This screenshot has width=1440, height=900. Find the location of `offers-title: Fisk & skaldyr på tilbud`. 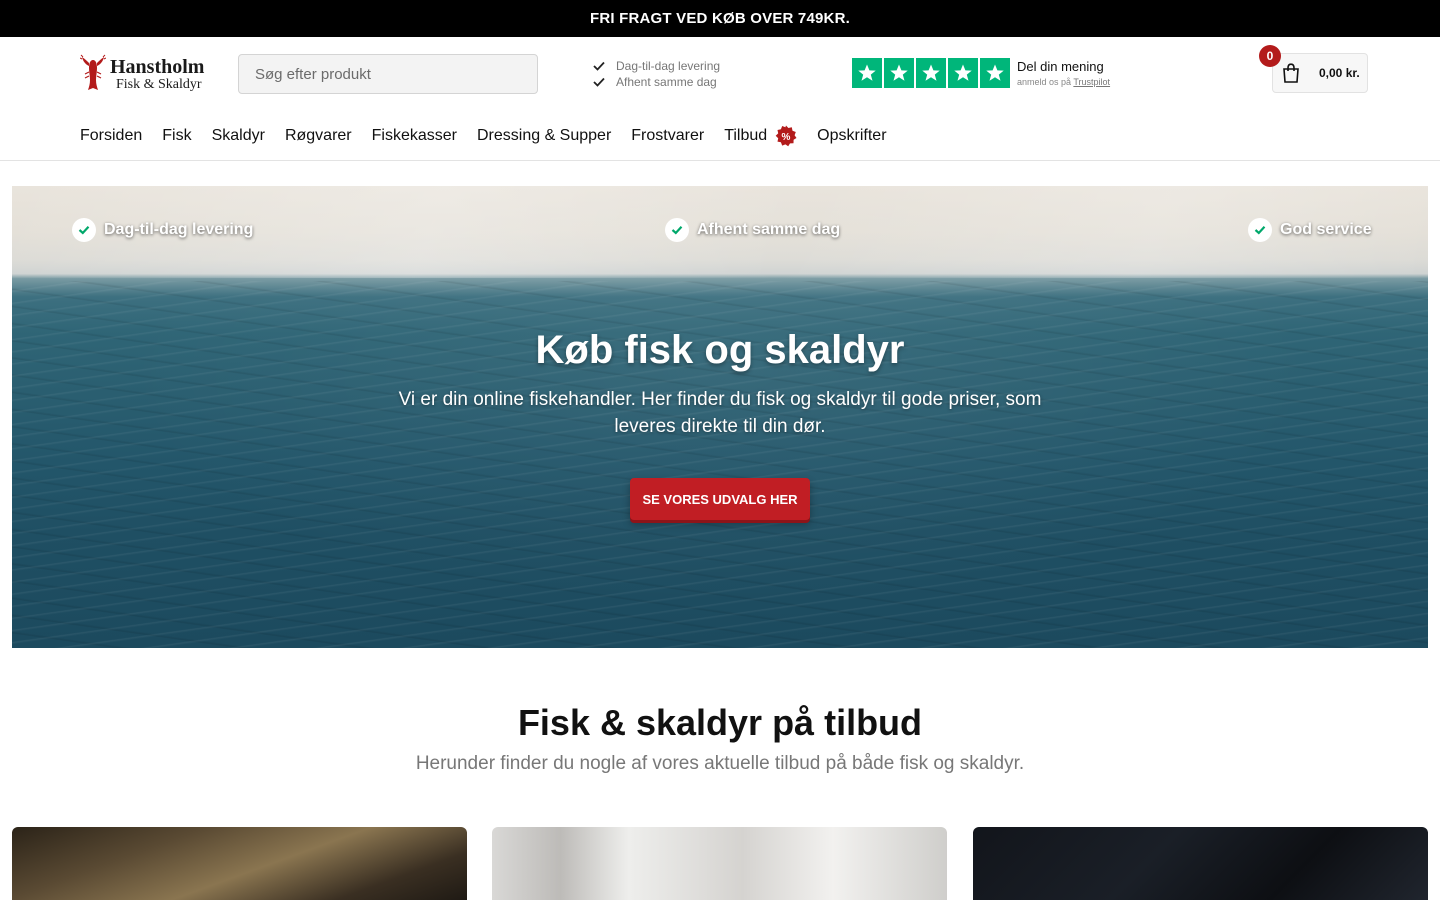

offers-title: Fisk & skaldyr på tilbud is located at coordinates (720, 722).